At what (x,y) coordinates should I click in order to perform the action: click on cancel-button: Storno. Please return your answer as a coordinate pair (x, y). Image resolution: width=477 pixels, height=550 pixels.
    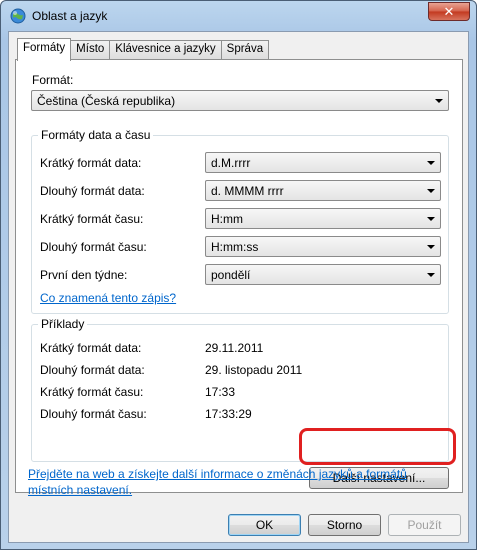
    Looking at the image, I should click on (344, 525).